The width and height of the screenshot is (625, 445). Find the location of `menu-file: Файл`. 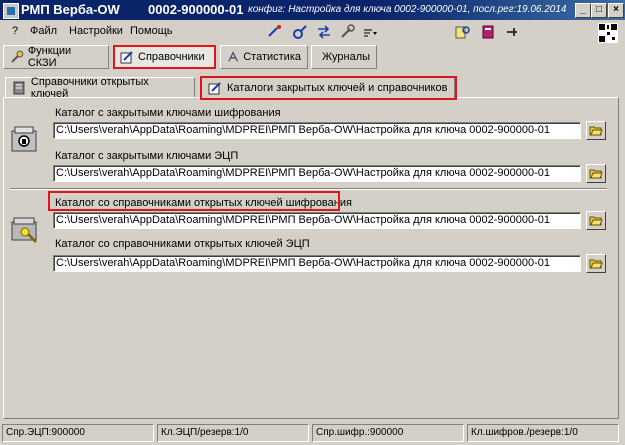

menu-file: Файл is located at coordinates (43, 31).